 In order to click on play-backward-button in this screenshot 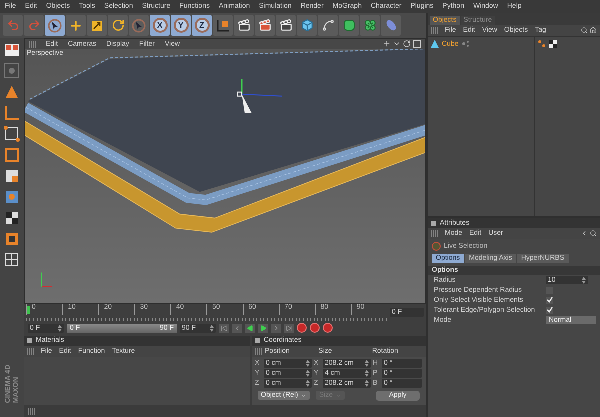, I will do `click(250, 328)`.